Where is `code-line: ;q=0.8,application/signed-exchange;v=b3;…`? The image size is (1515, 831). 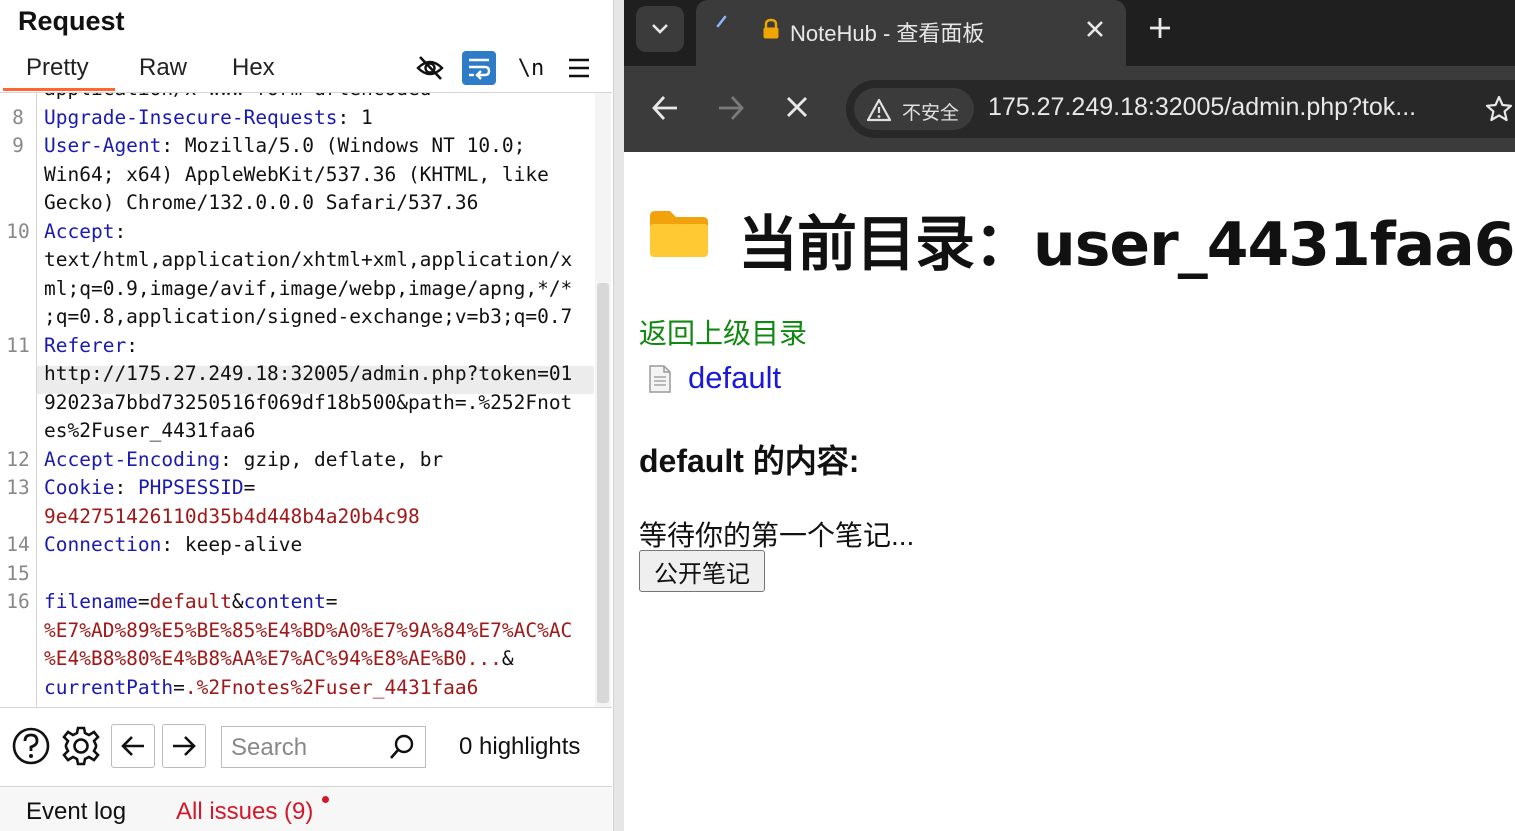
code-line: ;q=0.8,application/signed-exchange;v=b3;… is located at coordinates (308, 316).